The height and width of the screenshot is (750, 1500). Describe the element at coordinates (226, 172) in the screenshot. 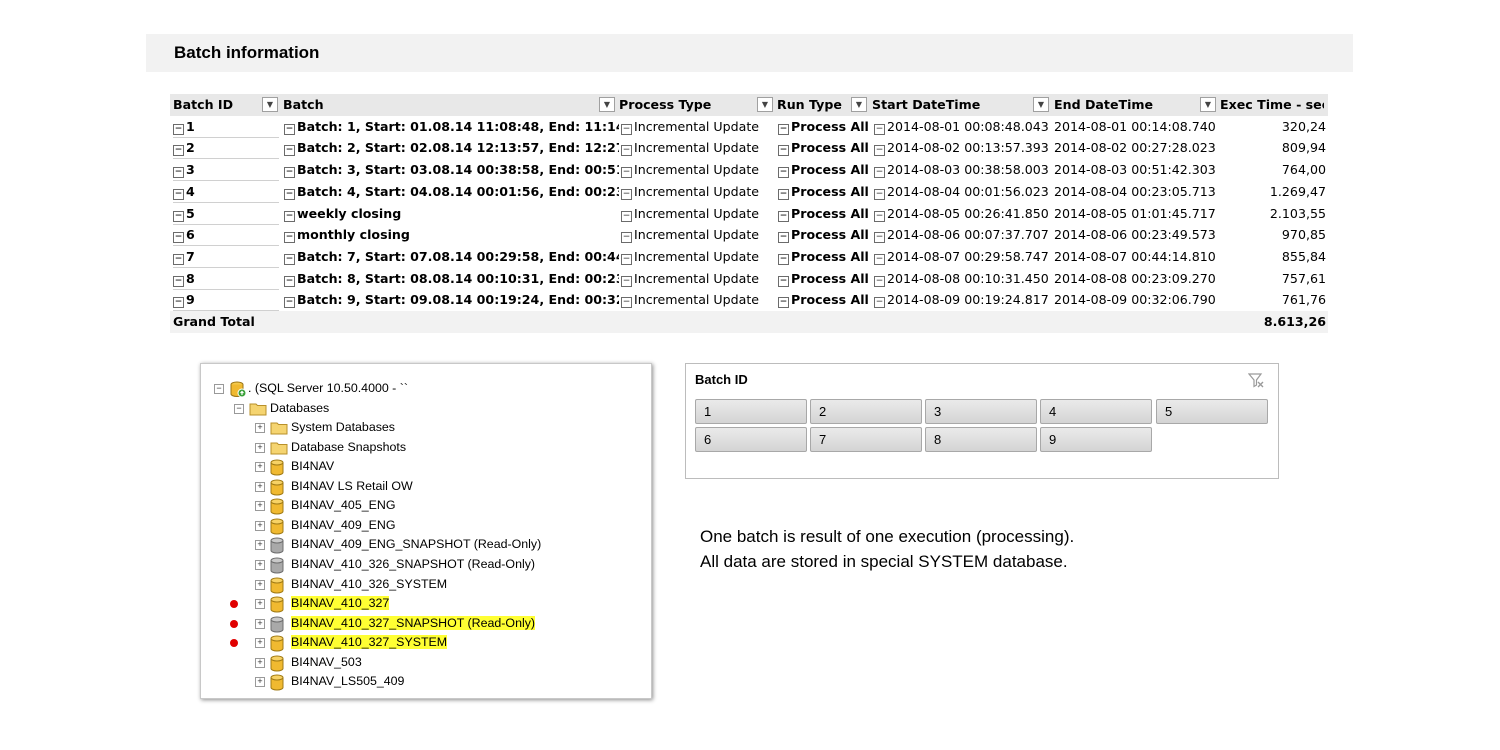

I see `batch-id-cell: −3` at that location.